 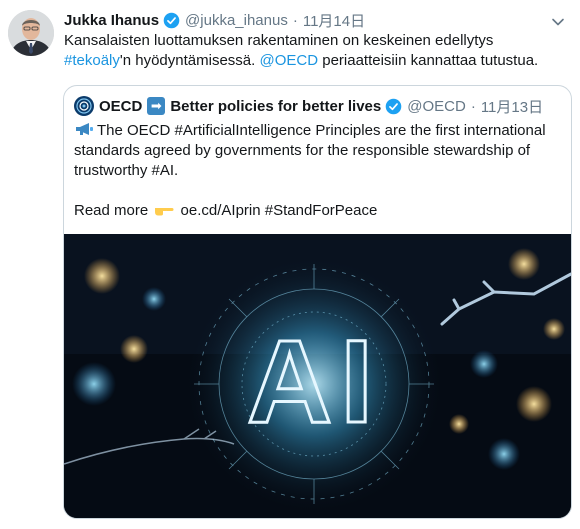 What do you see at coordinates (164, 212) in the screenshot?
I see `pointing-hand-icon` at bounding box center [164, 212].